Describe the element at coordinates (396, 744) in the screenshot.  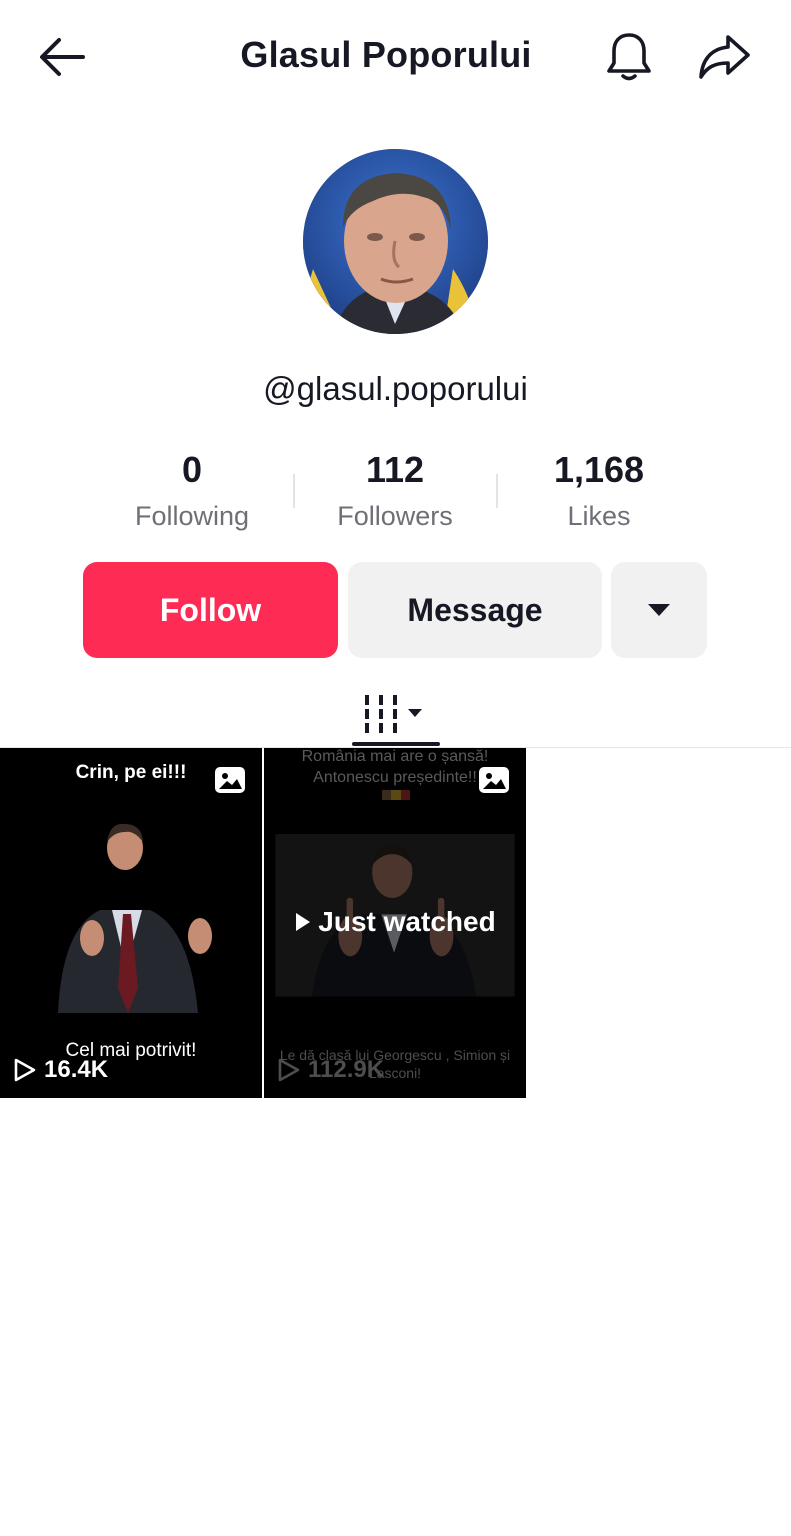
I see `active-tab-indicator` at that location.